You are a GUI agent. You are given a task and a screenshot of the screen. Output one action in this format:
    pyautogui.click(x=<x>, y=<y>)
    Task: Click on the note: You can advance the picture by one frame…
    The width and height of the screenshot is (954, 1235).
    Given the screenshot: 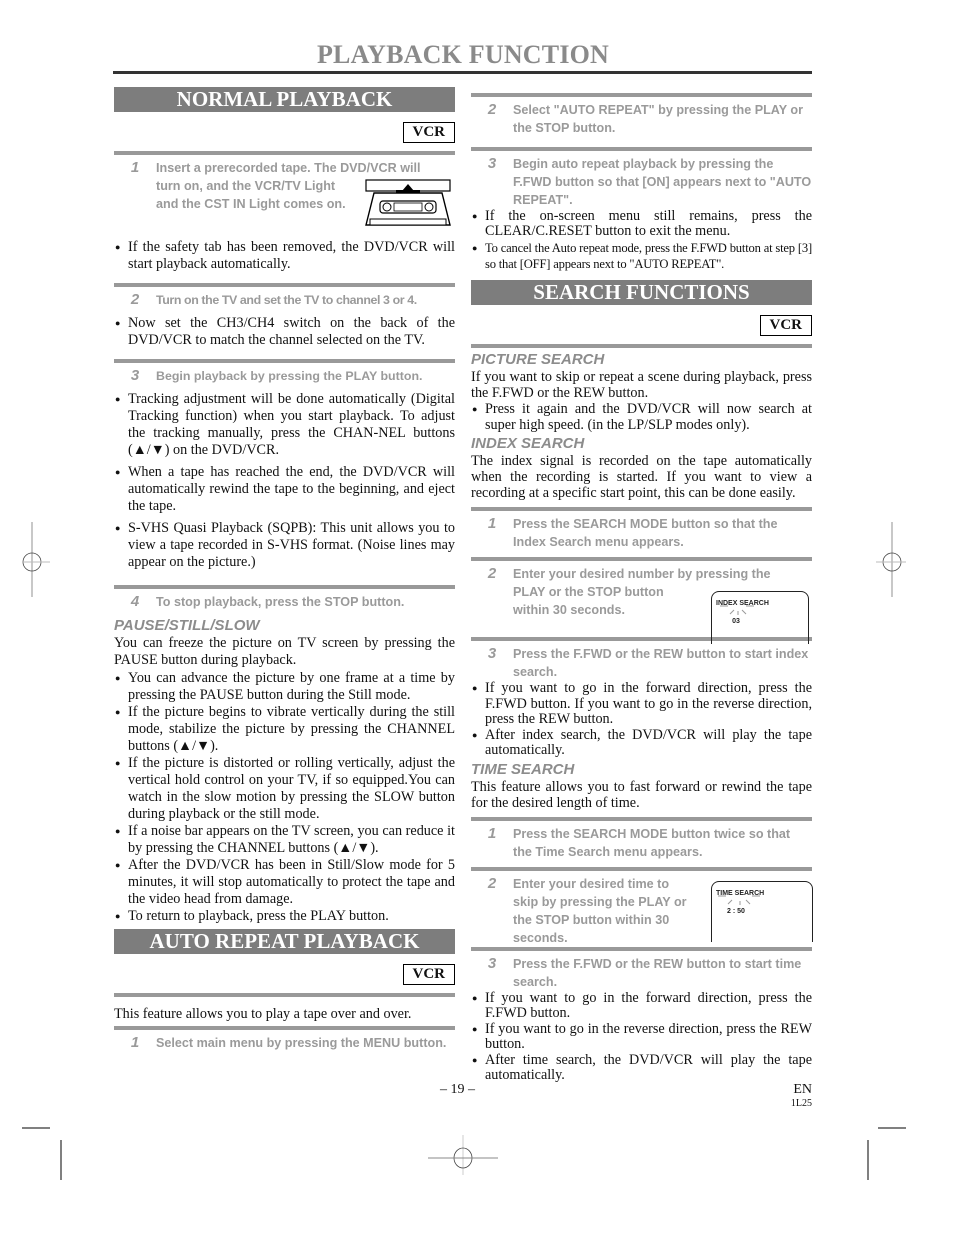 What is the action you would take?
    pyautogui.click(x=284, y=687)
    